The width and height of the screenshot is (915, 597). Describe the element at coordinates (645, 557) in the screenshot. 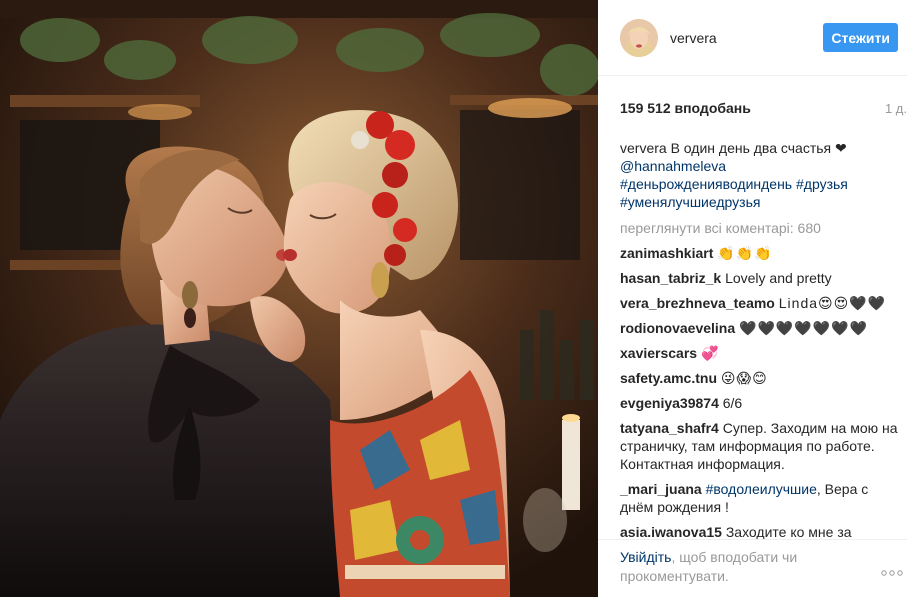

I see `login-link: Увійдіть` at that location.